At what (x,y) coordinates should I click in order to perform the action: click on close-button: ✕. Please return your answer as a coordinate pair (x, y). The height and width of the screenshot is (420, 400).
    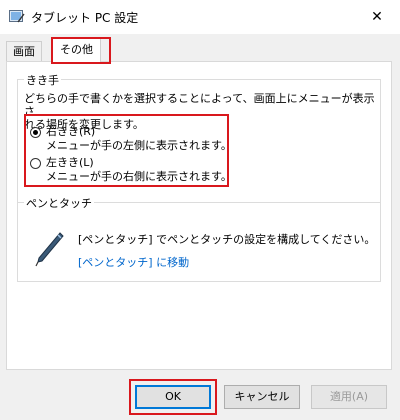
    Looking at the image, I should click on (377, 17).